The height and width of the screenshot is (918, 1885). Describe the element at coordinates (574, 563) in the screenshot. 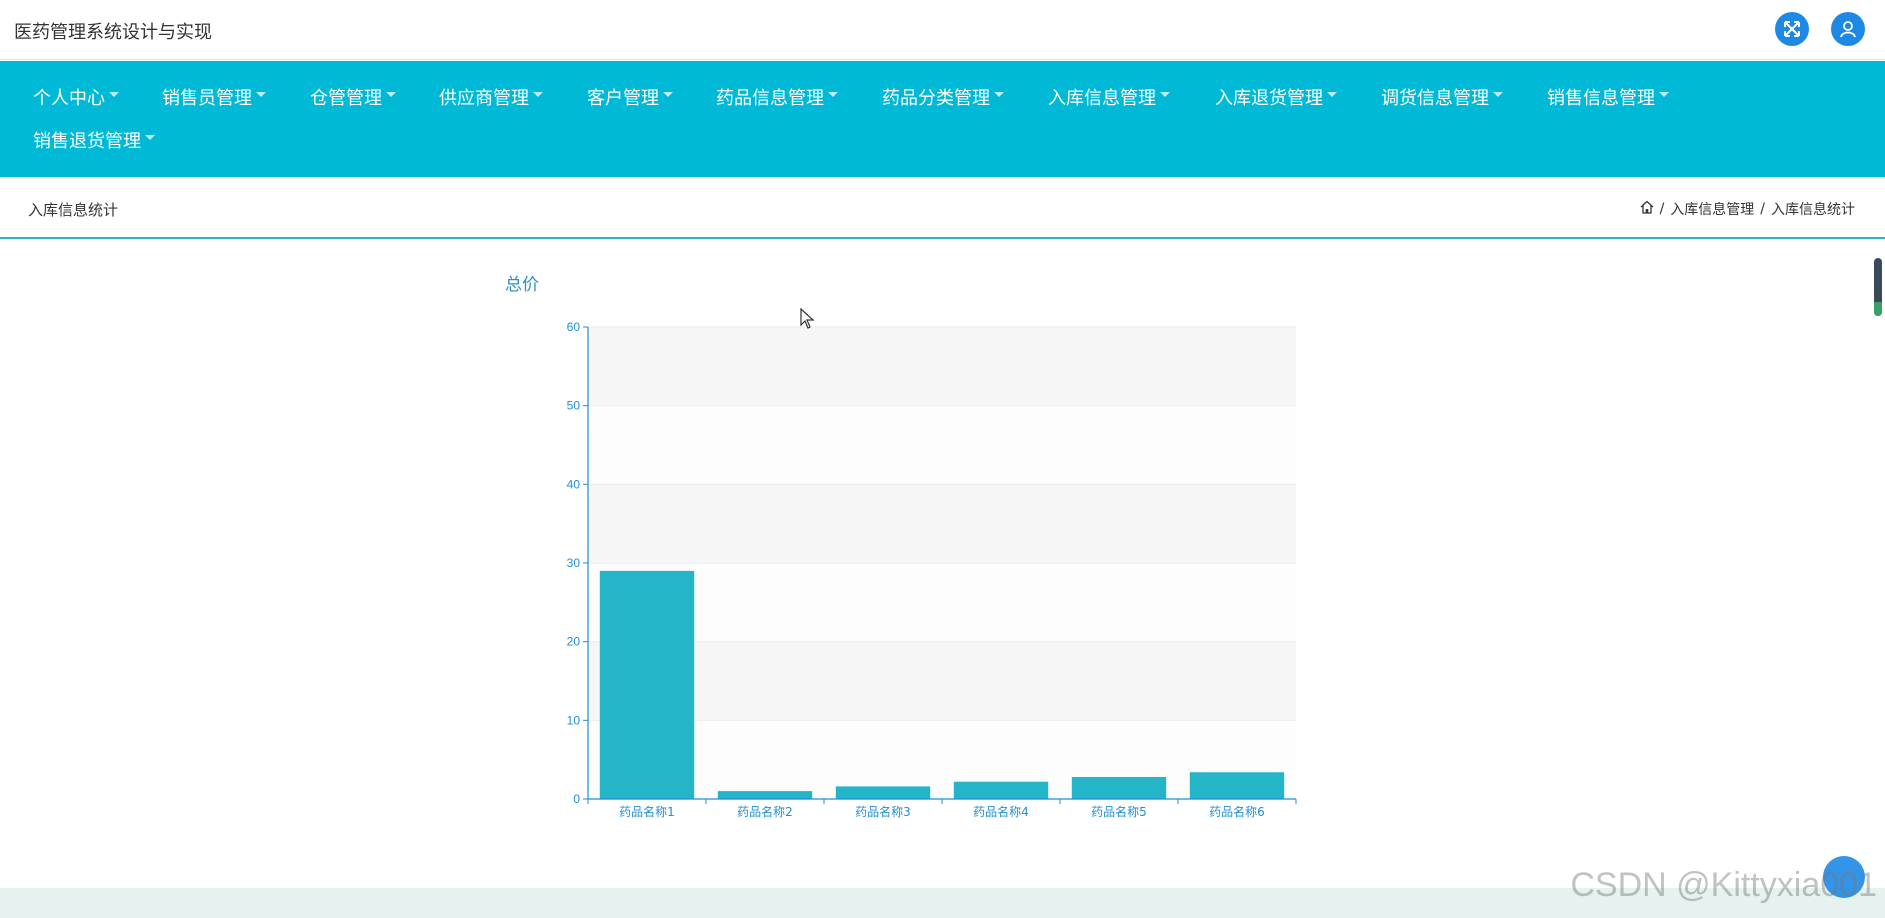

I see `y-tick-label: 30` at that location.